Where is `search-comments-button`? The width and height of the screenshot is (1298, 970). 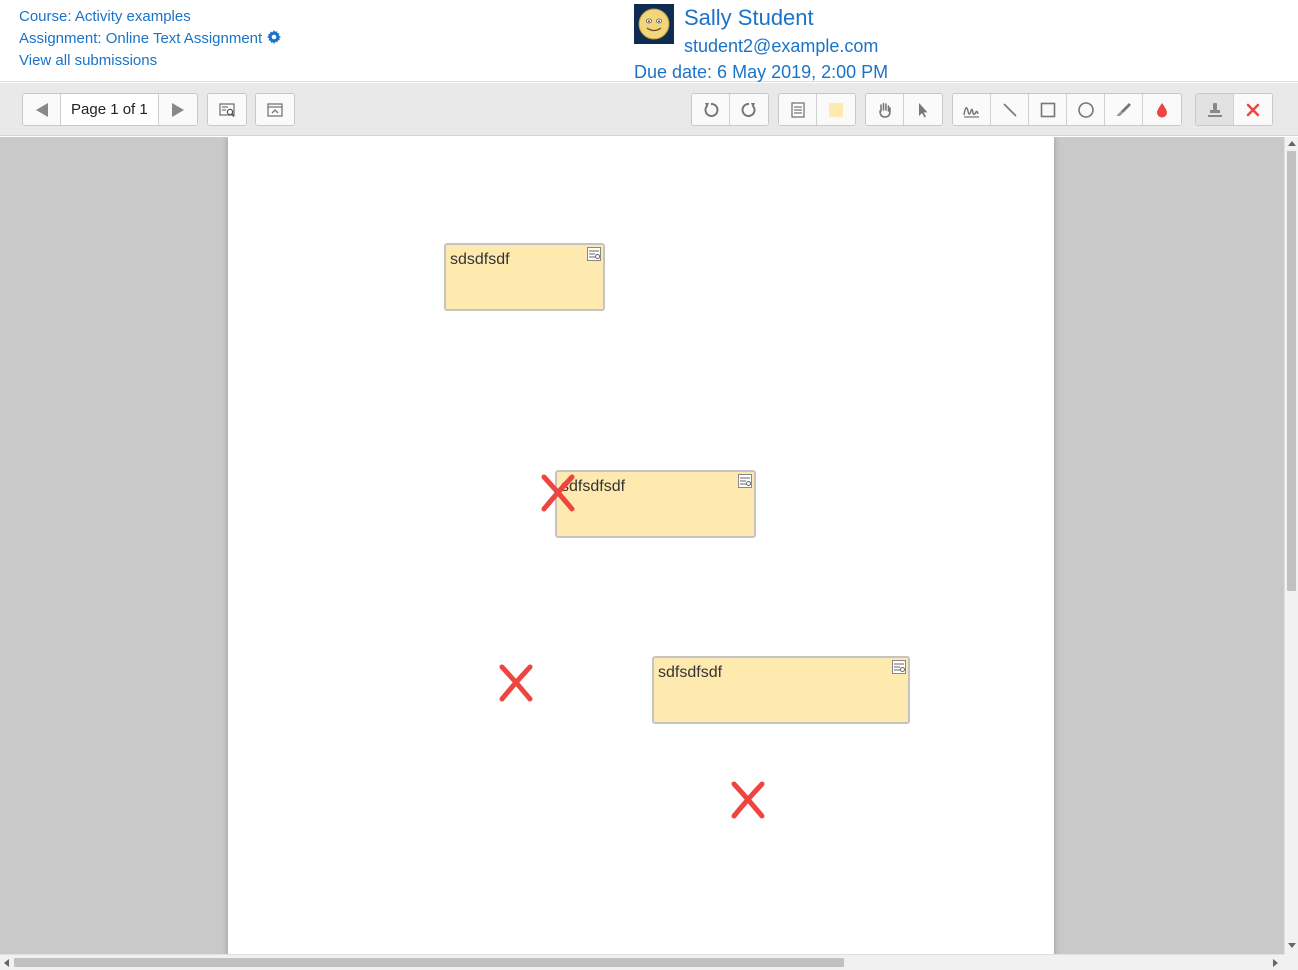 search-comments-button is located at coordinates (227, 109).